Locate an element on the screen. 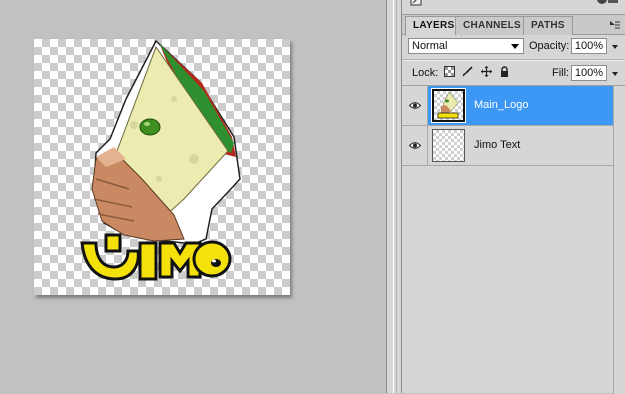 The width and height of the screenshot is (625, 394). panel-top-strip is located at coordinates (513, 7).